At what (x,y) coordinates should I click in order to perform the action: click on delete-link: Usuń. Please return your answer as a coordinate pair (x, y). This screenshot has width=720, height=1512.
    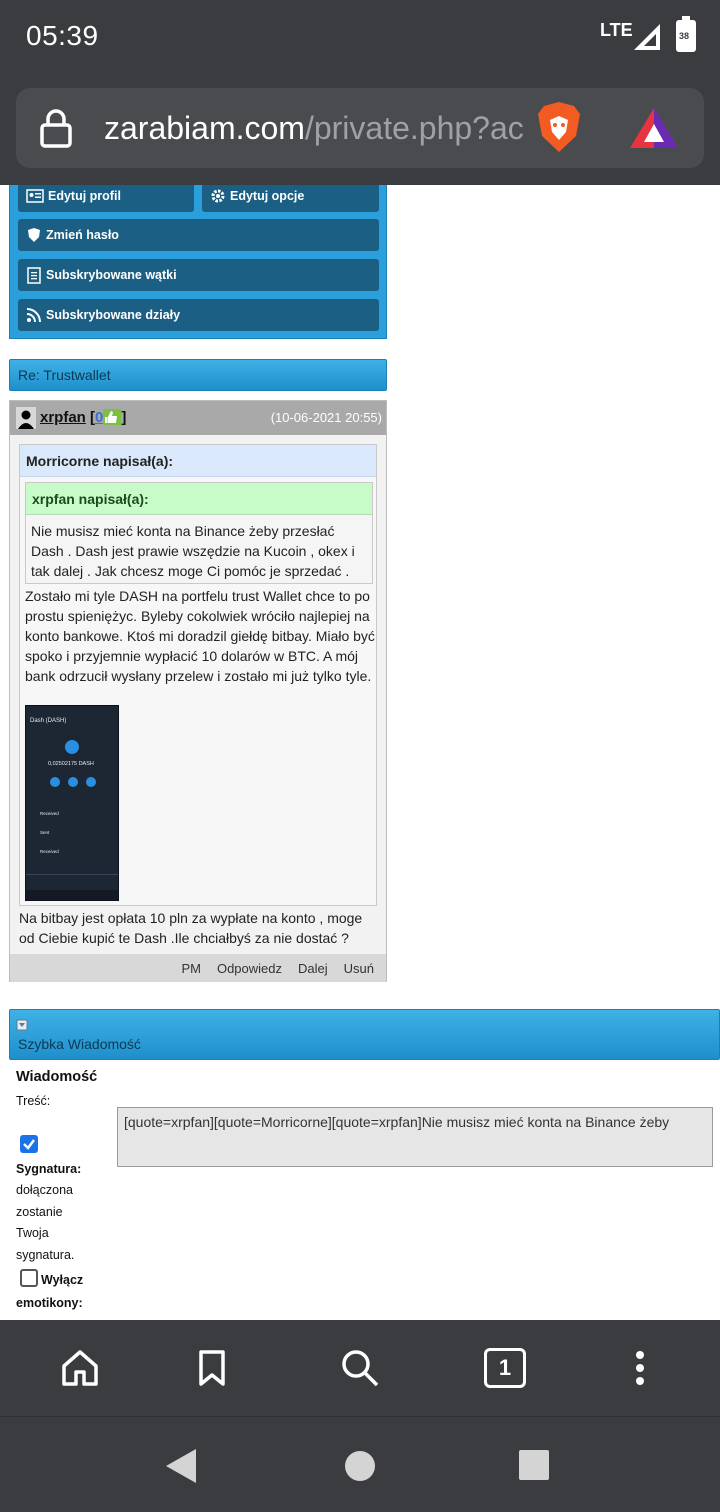
    Looking at the image, I should click on (359, 968).